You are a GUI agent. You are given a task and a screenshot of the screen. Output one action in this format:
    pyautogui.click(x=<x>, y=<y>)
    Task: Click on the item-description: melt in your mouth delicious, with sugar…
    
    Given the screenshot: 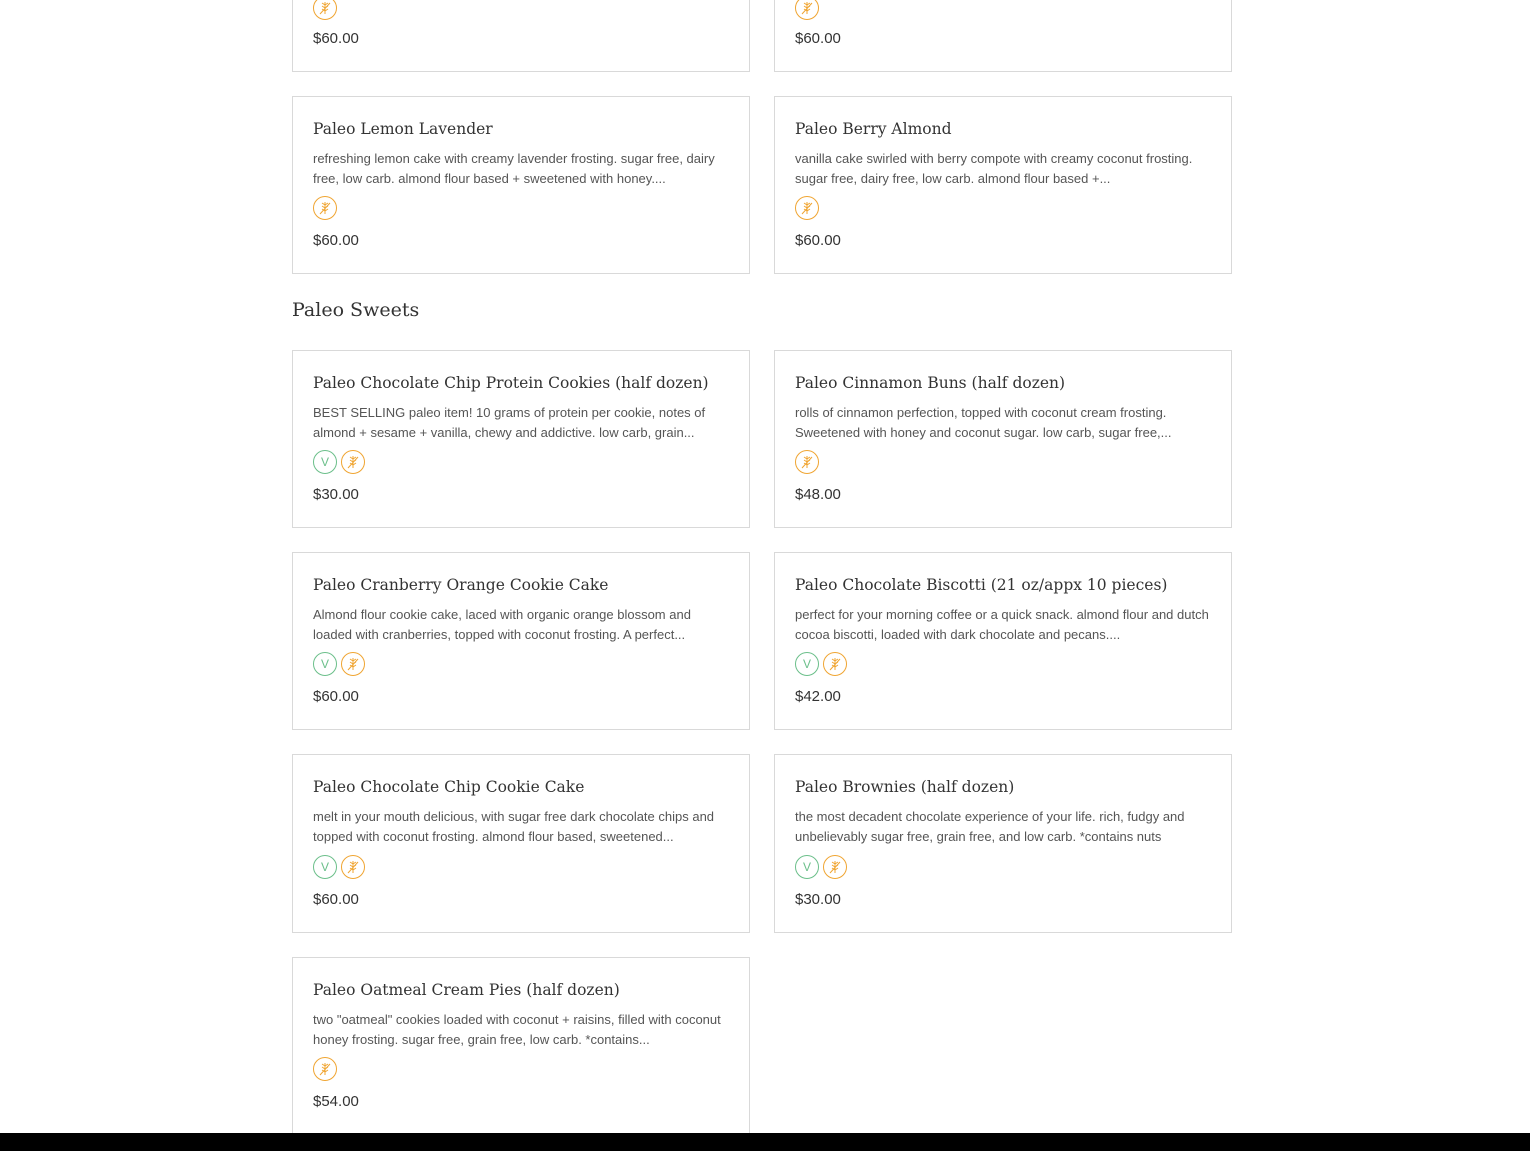 What is the action you would take?
    pyautogui.click(x=514, y=826)
    